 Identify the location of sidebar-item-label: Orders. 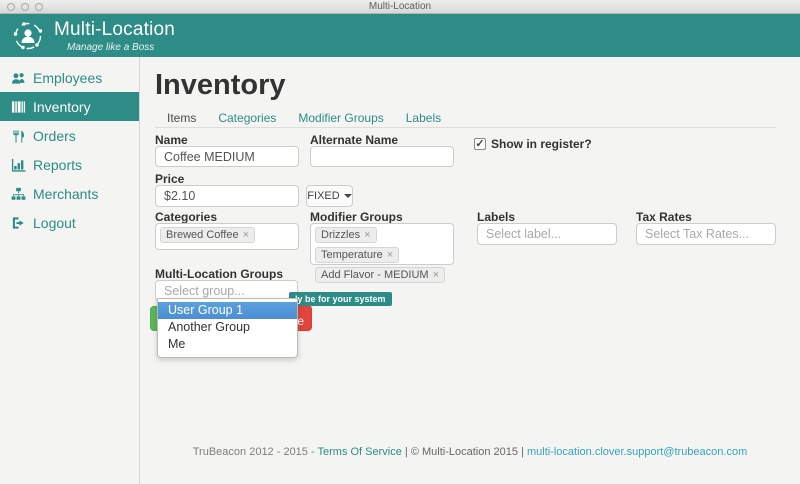
(54, 135).